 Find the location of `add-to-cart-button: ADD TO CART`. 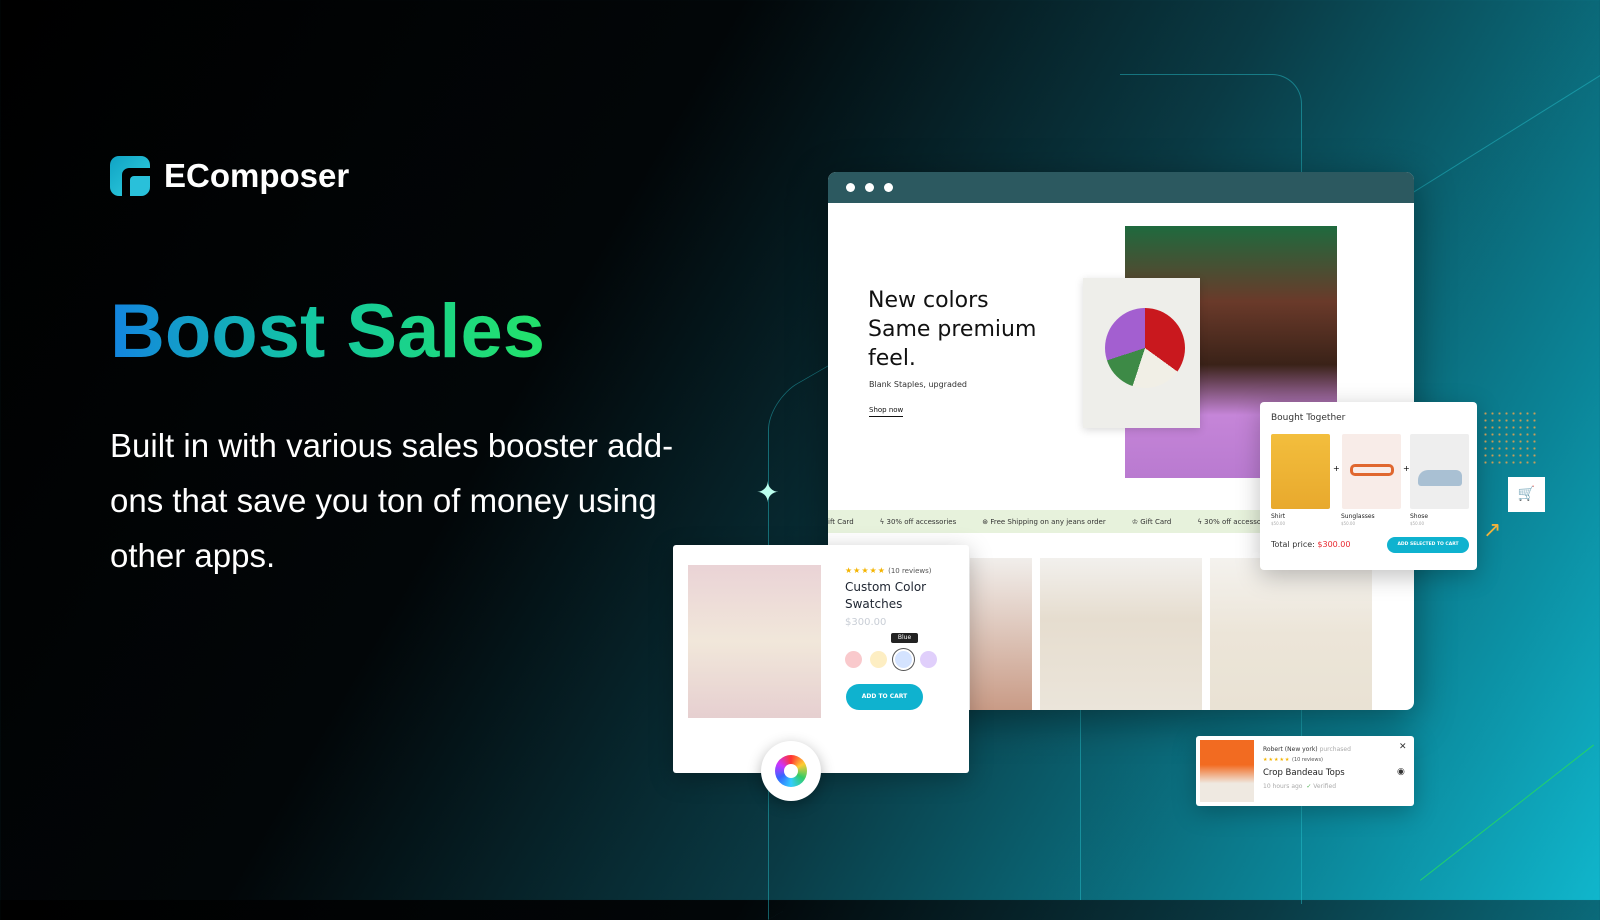

add-to-cart-button: ADD TO CART is located at coordinates (884, 697).